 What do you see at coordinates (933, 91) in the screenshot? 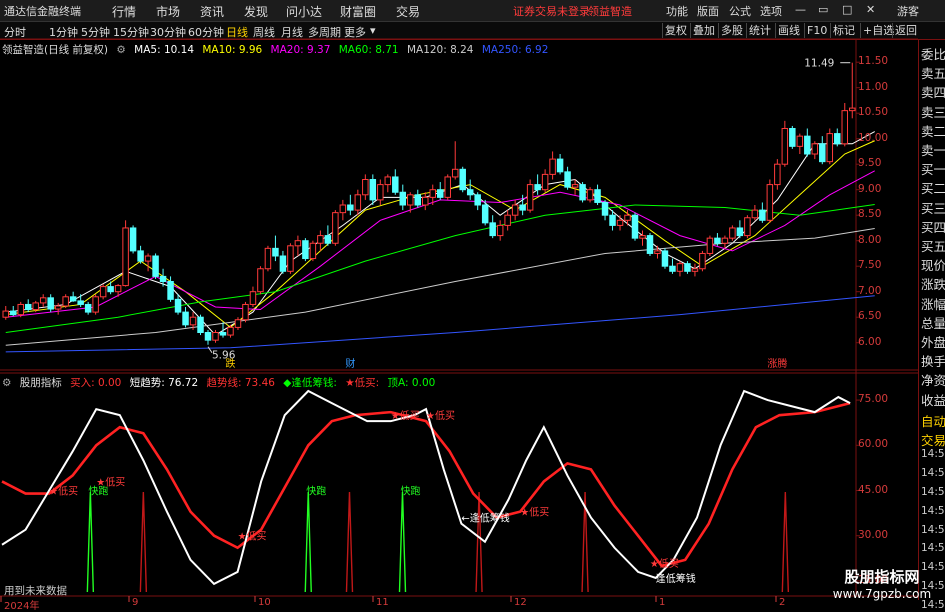
I see `quote-panel-item: 卖四` at bounding box center [933, 91].